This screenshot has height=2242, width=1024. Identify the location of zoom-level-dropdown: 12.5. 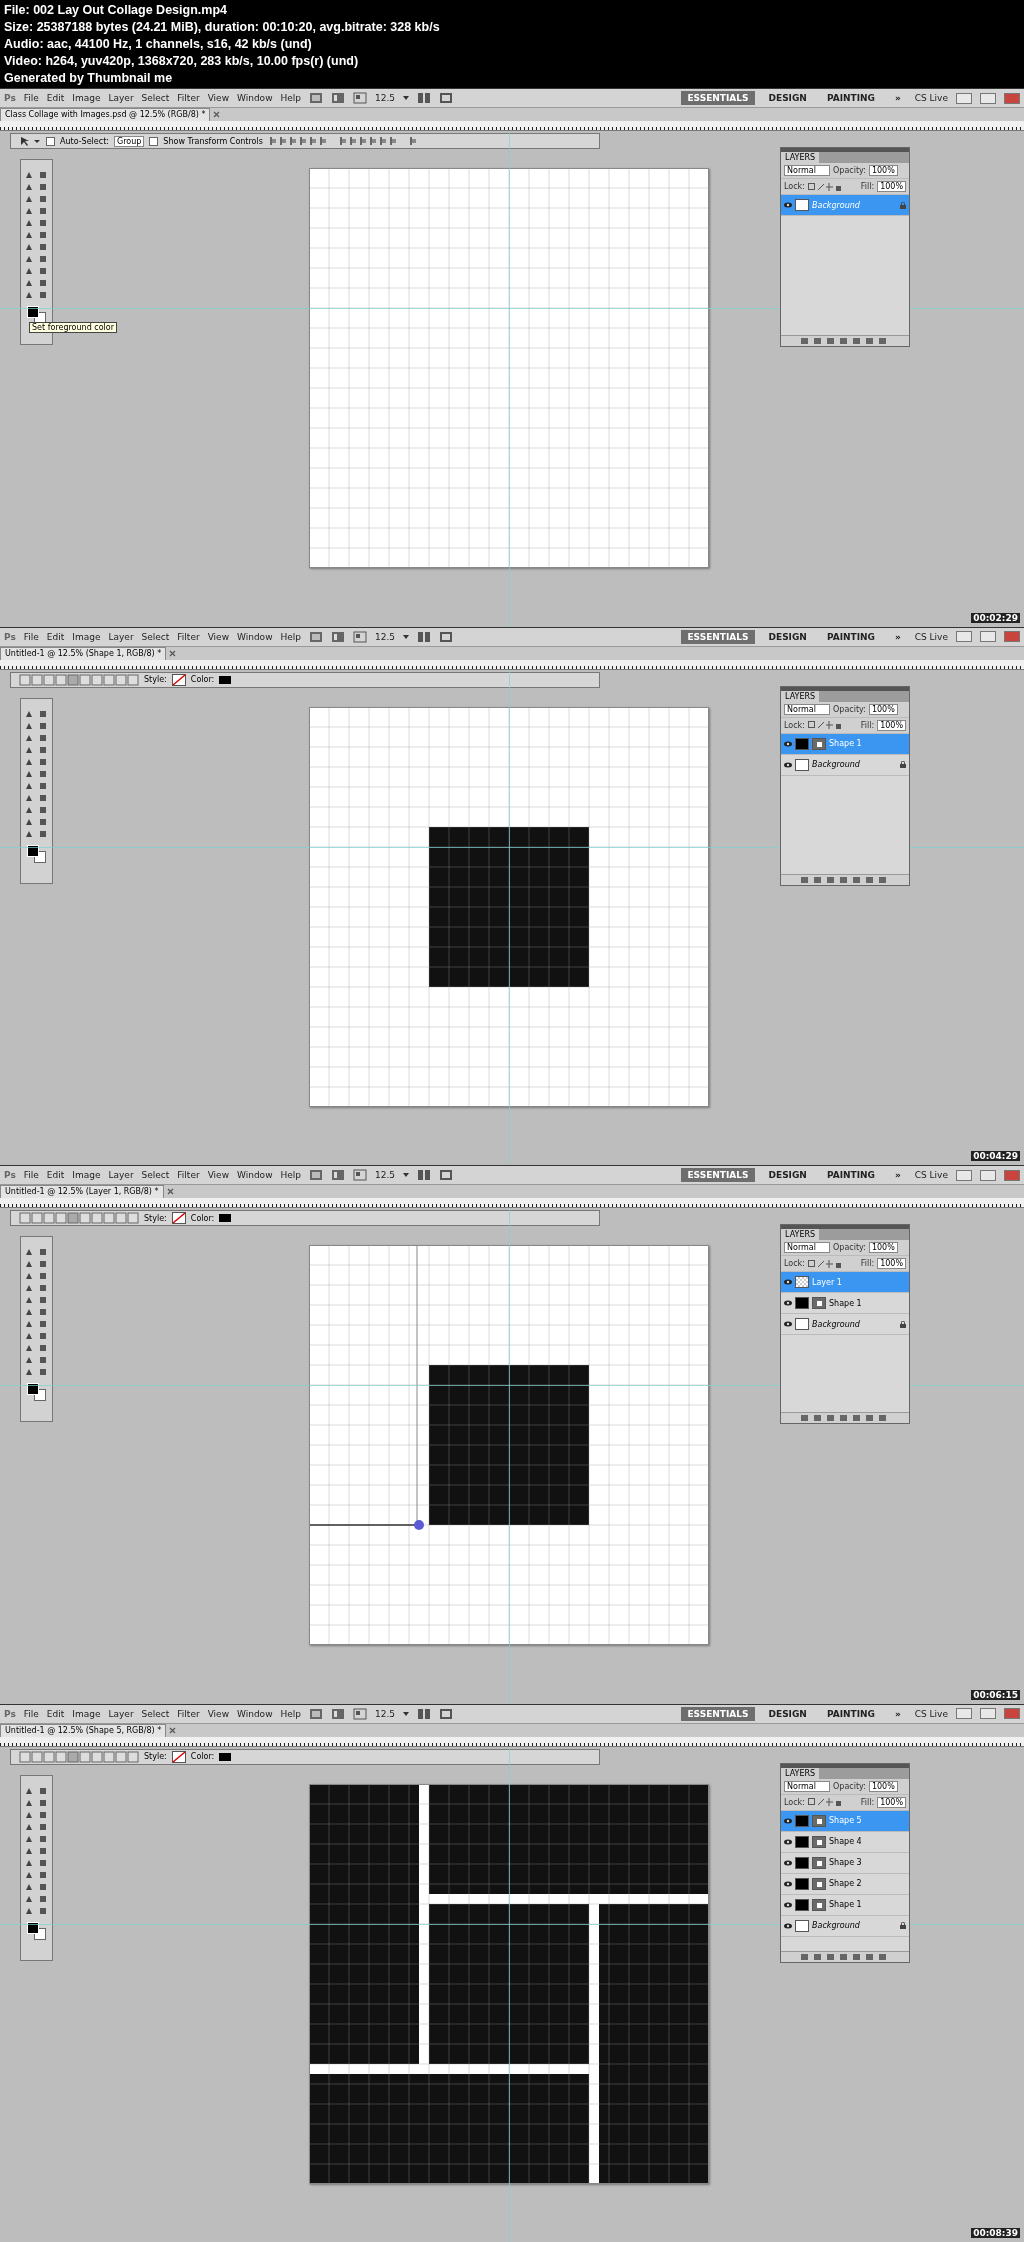
(385, 636).